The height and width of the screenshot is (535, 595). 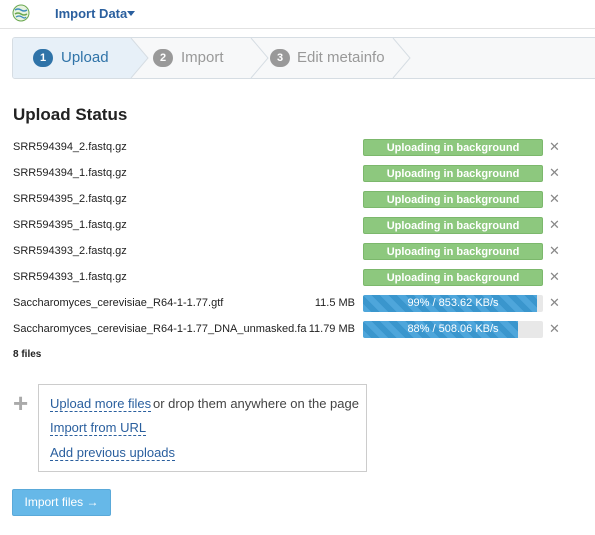 I want to click on file-name: SRR594394_2.fastq.gz, so click(x=70, y=147).